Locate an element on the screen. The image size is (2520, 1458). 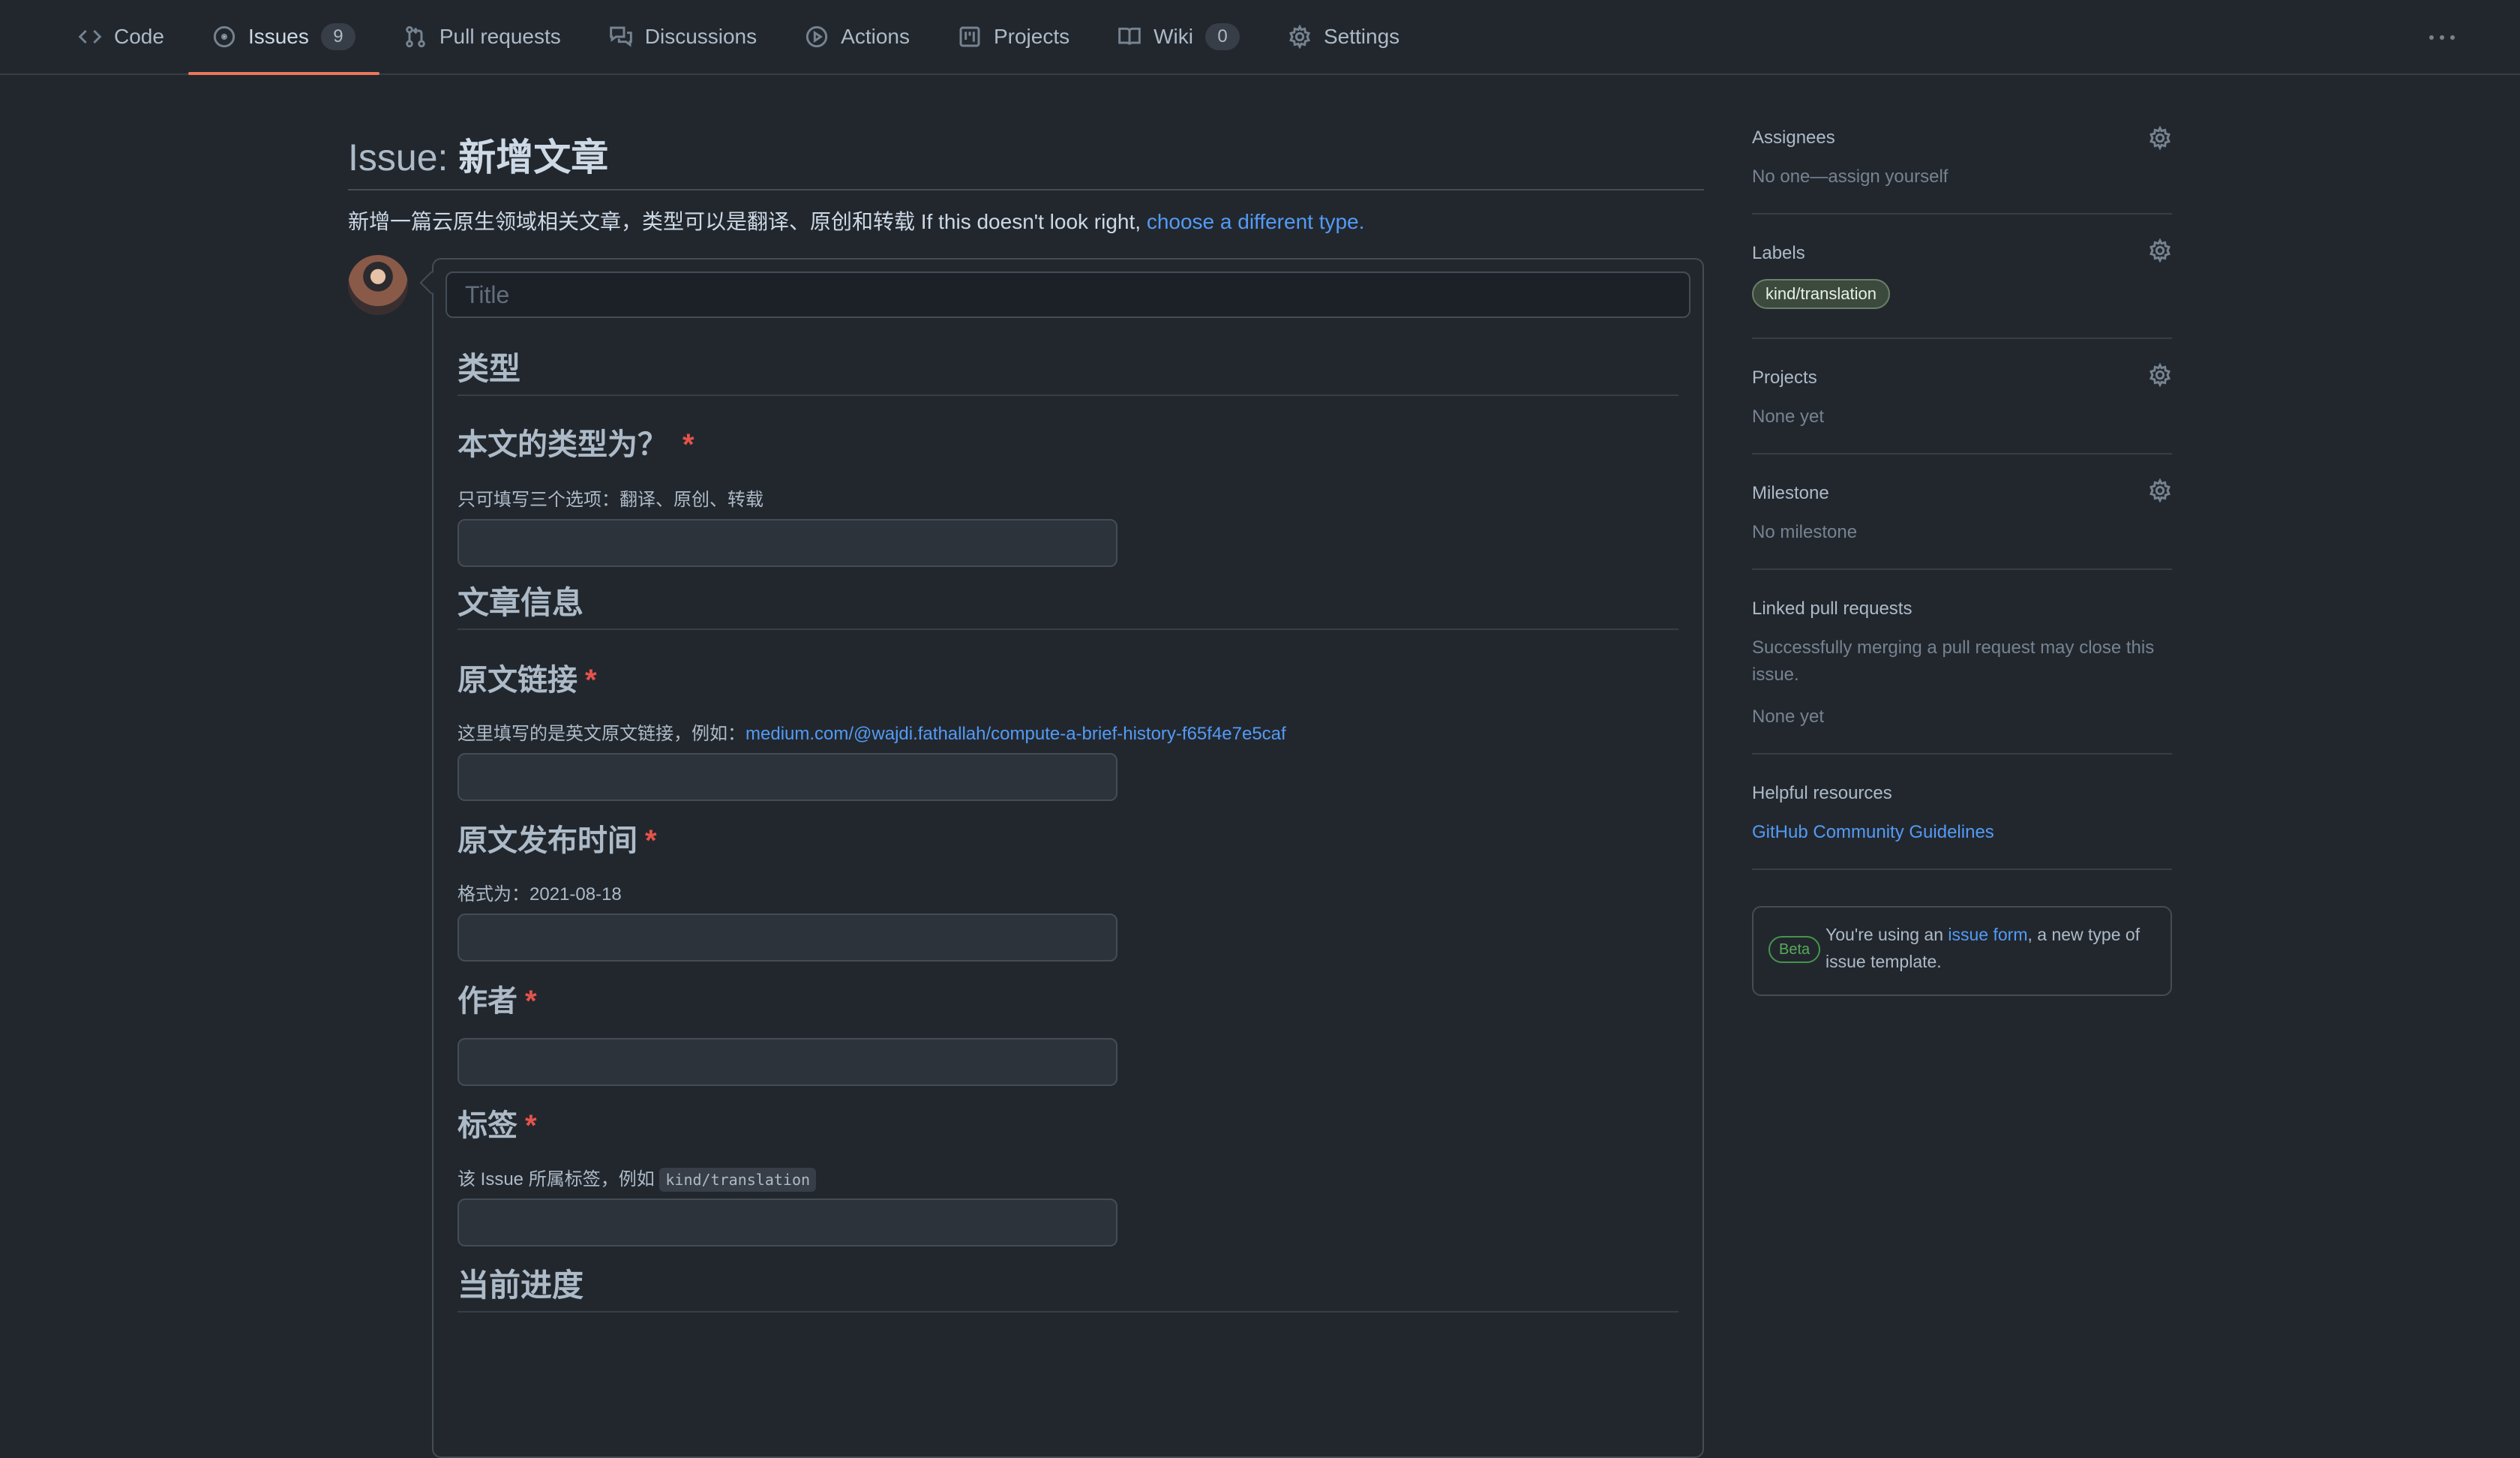
beta-badge: Beta is located at coordinates (1794, 949).